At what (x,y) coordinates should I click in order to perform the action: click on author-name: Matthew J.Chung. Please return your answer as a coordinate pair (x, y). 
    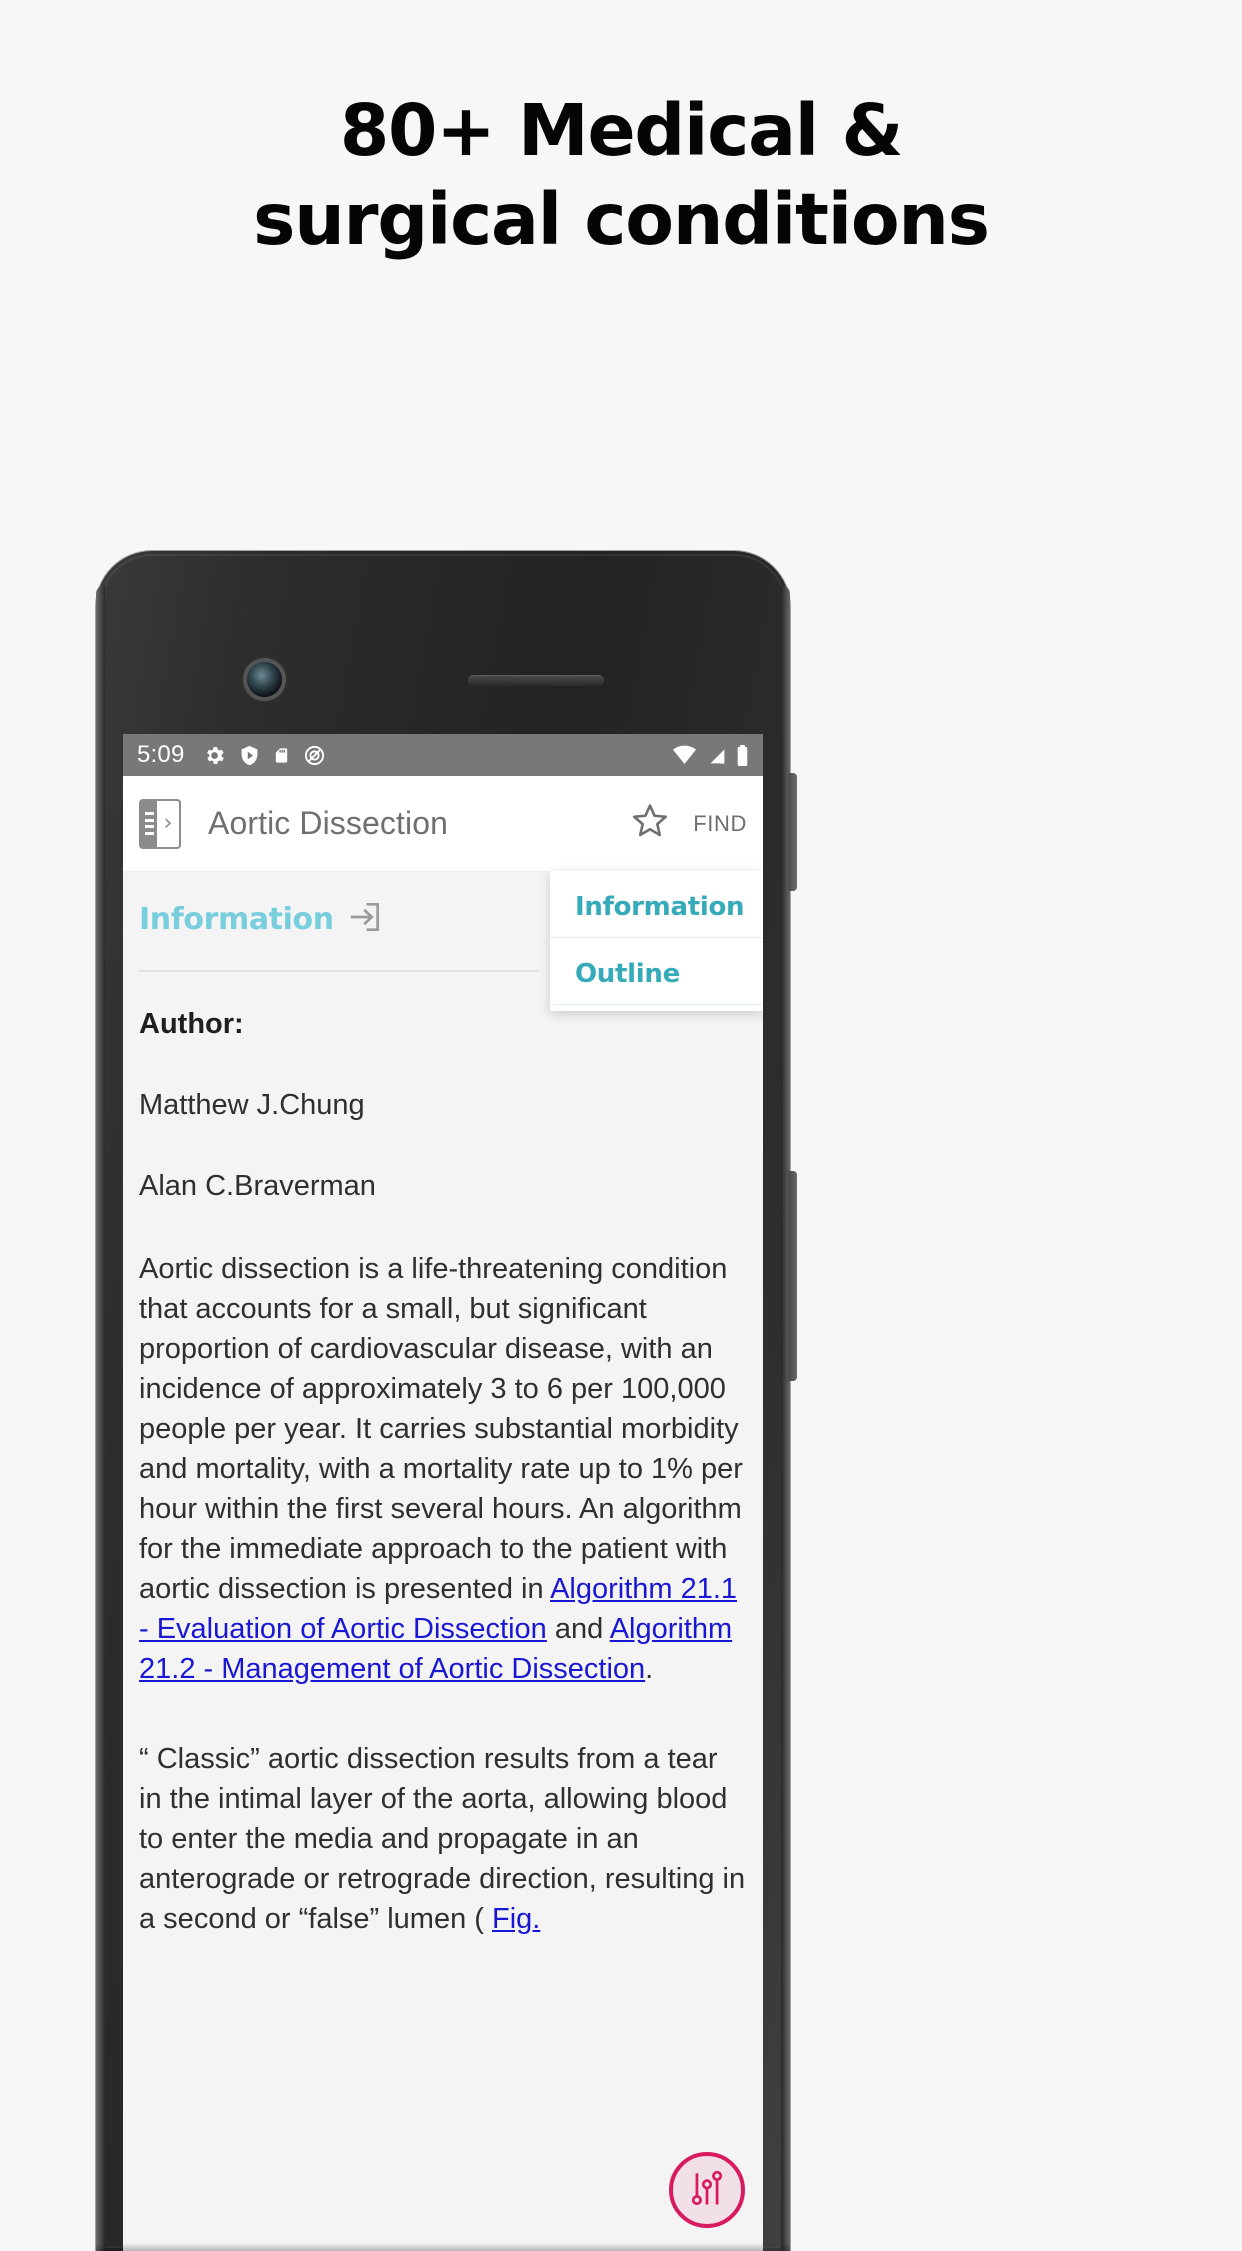
    Looking at the image, I should click on (252, 1105).